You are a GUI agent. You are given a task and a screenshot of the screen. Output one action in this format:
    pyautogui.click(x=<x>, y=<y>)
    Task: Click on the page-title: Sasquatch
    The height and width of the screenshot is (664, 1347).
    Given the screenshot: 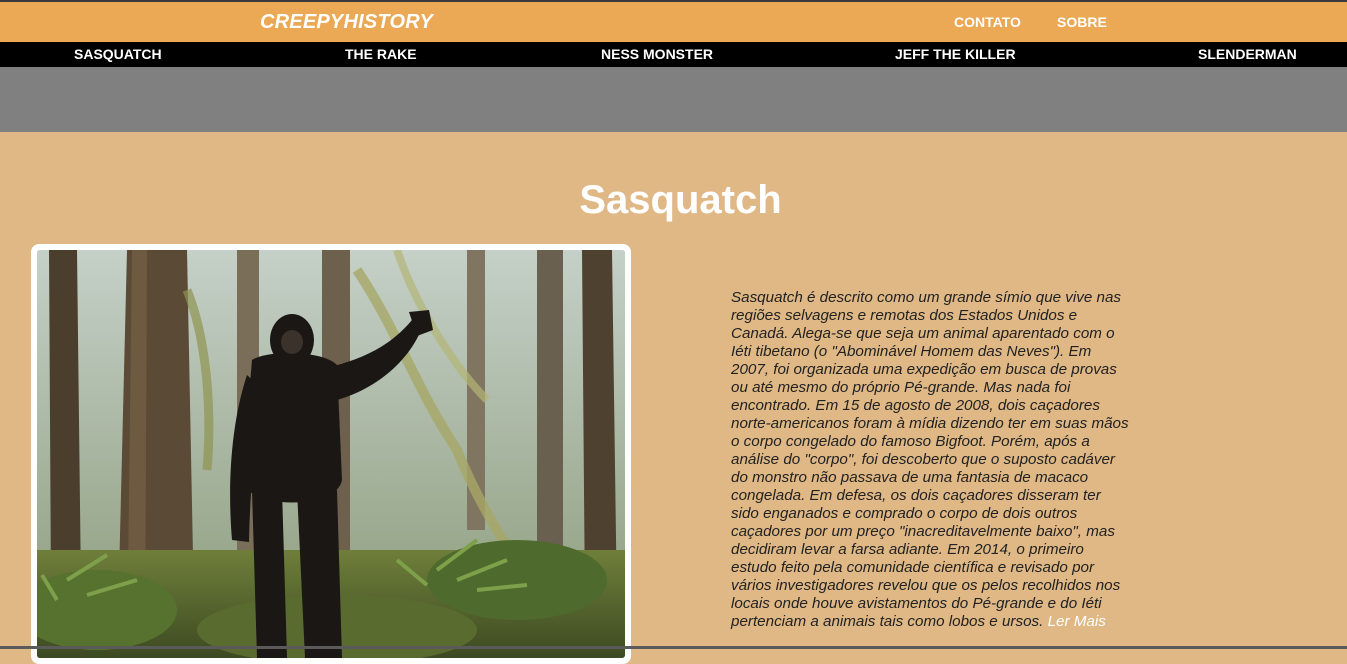 What is the action you would take?
    pyautogui.click(x=680, y=200)
    